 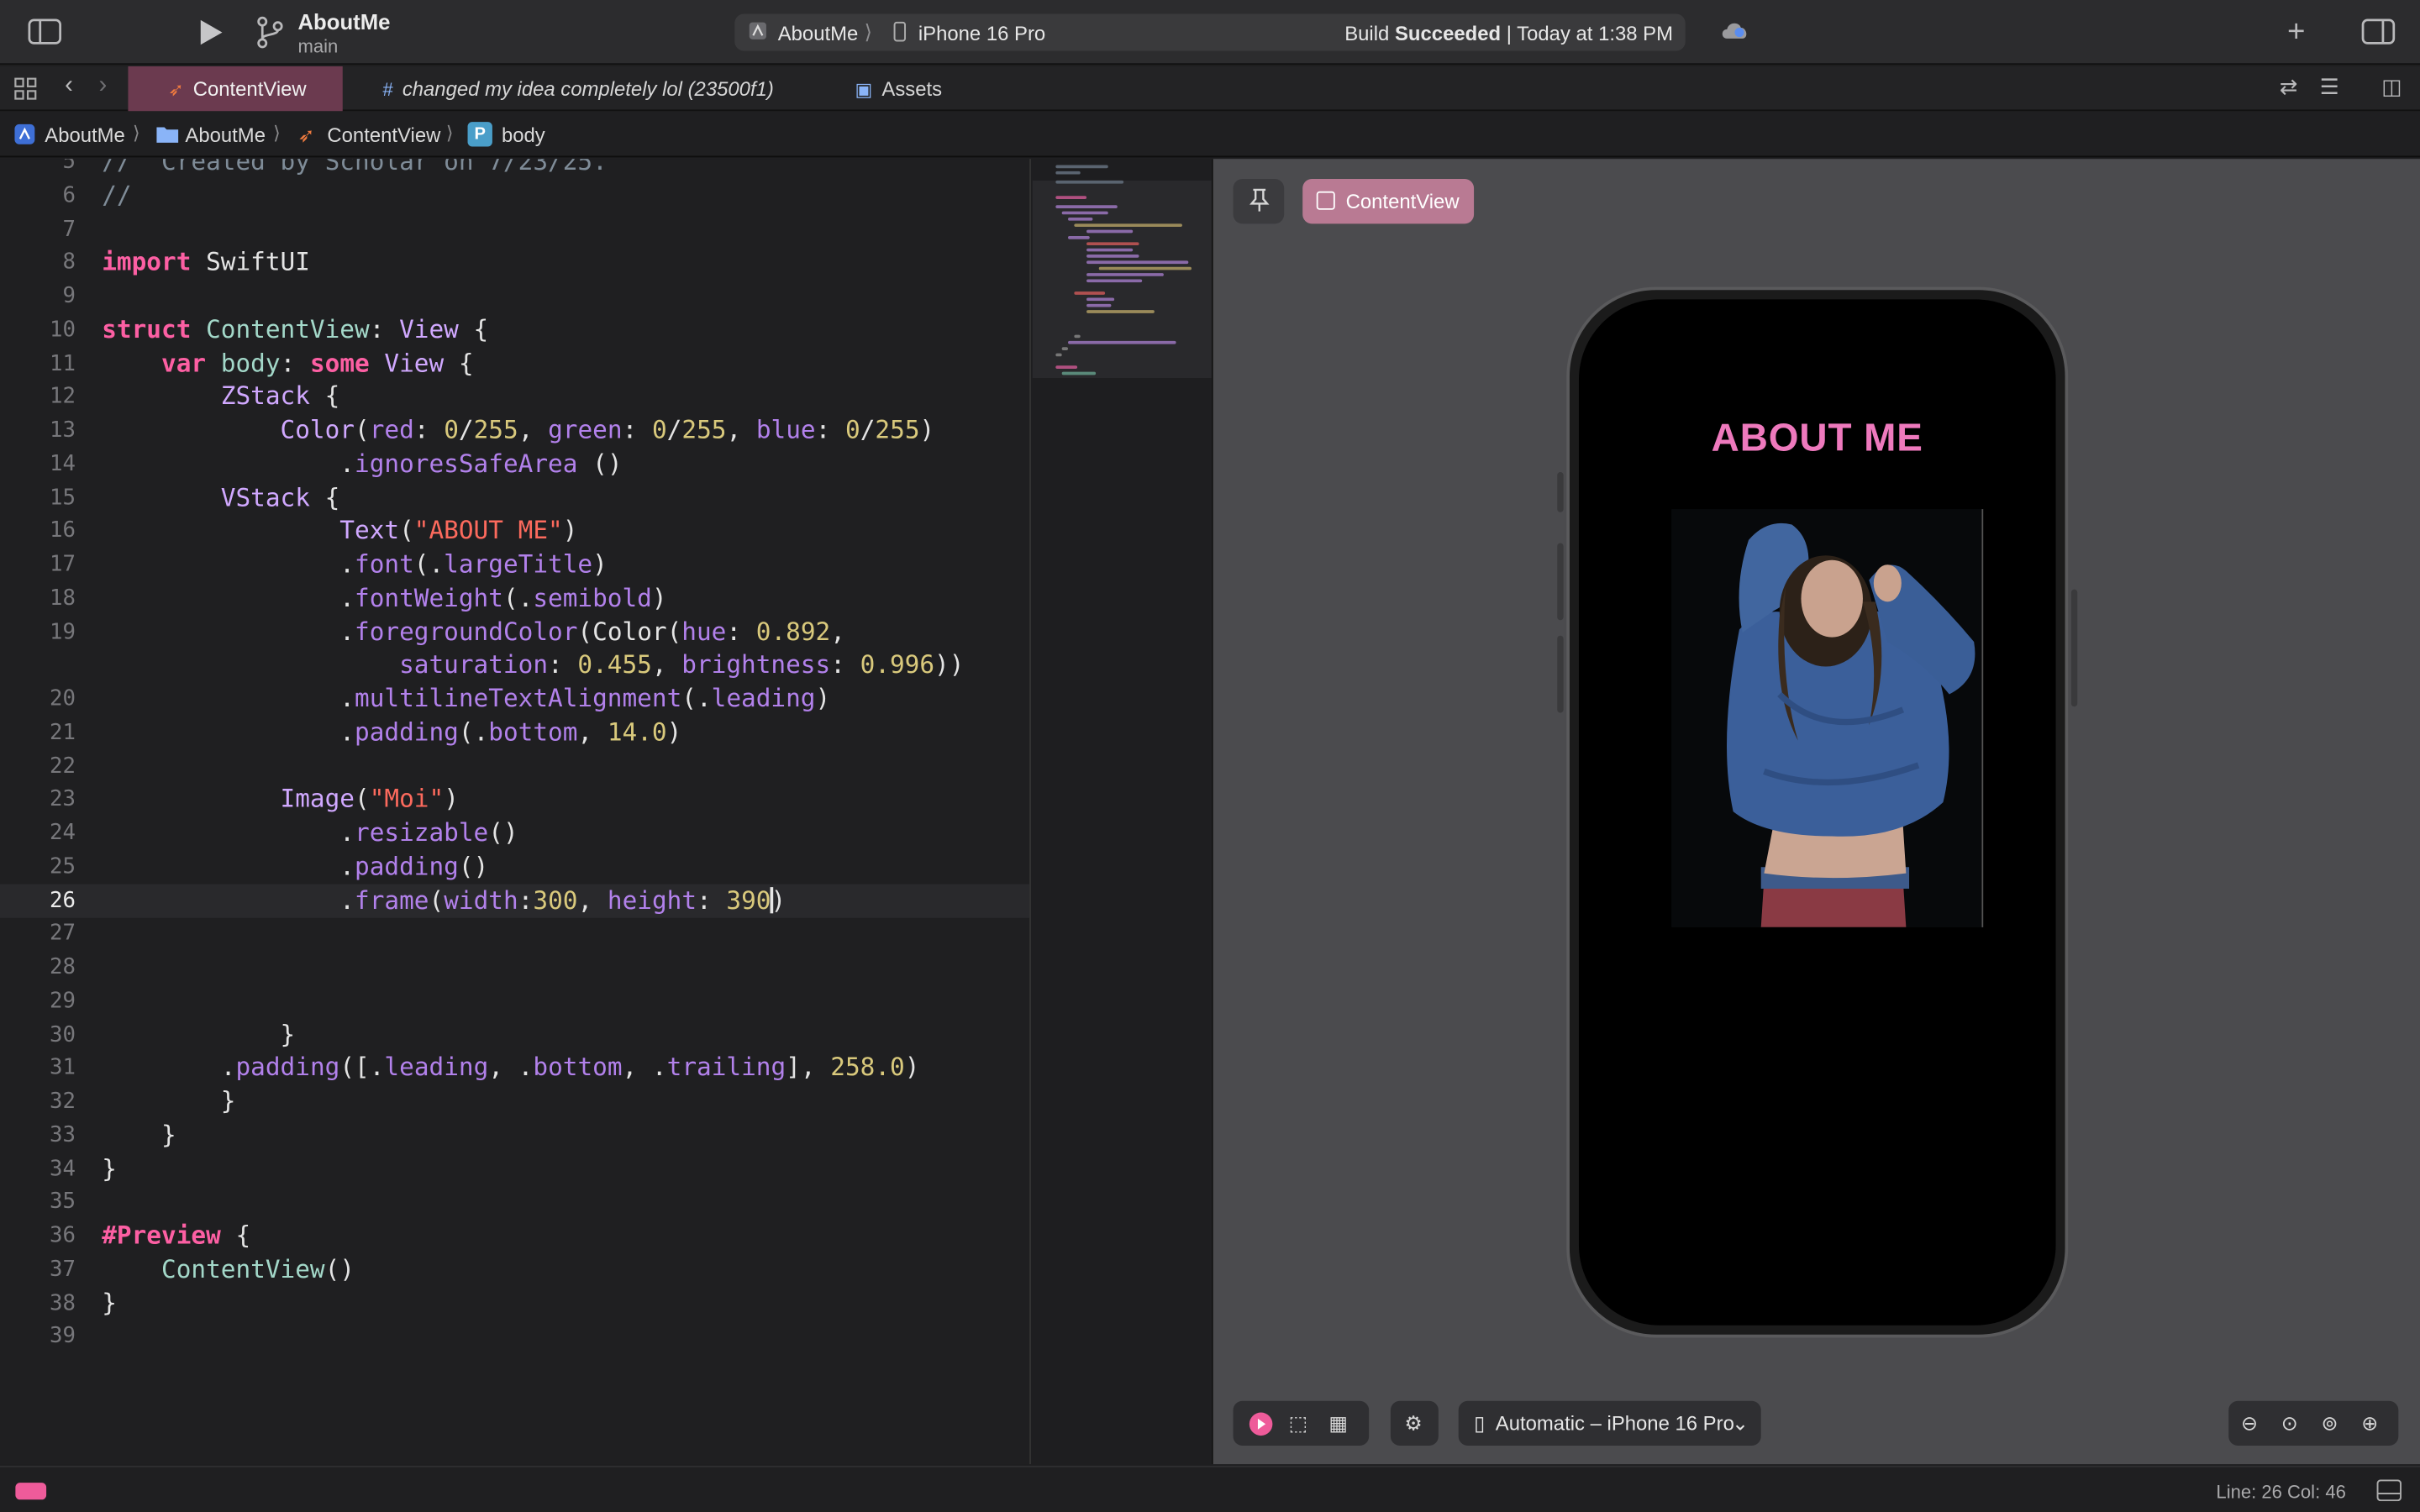 What do you see at coordinates (1120, 812) in the screenshot?
I see `minimap` at bounding box center [1120, 812].